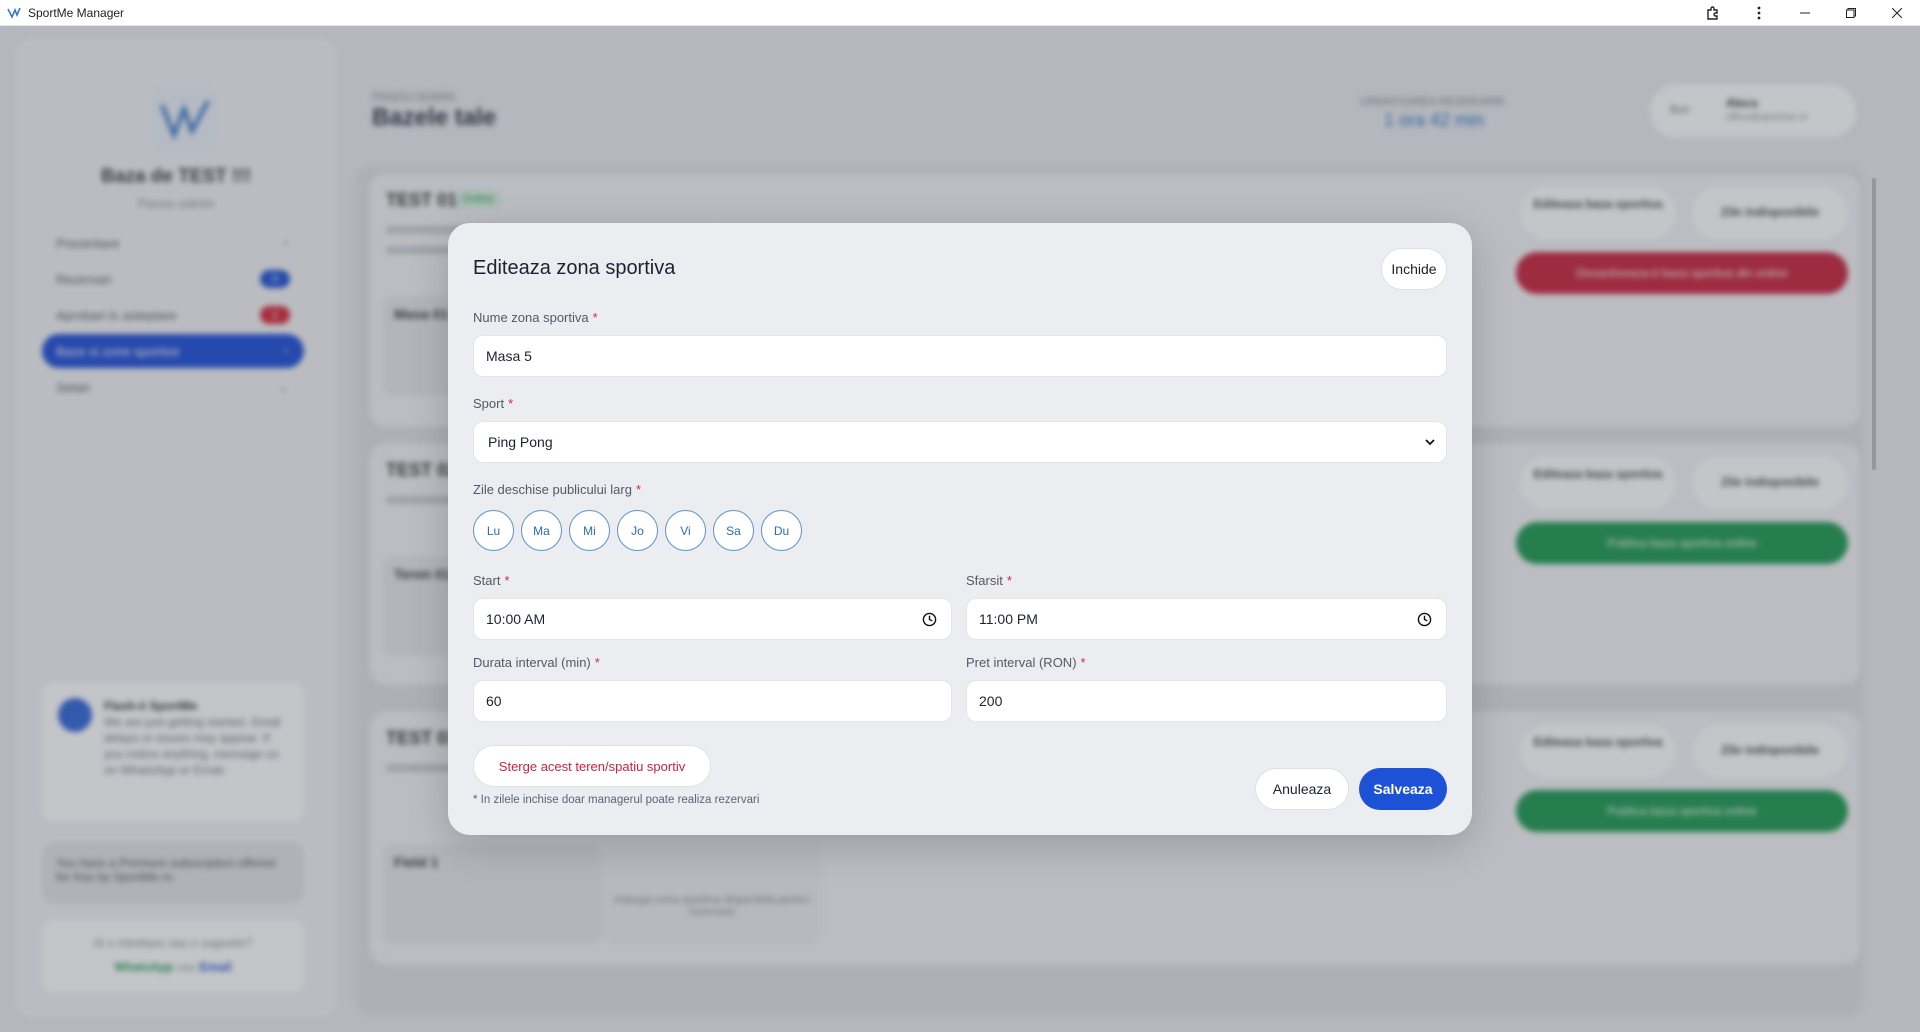 The width and height of the screenshot is (1920, 1032). Describe the element at coordinates (1759, 13) in the screenshot. I see `more-vertical-icon` at that location.